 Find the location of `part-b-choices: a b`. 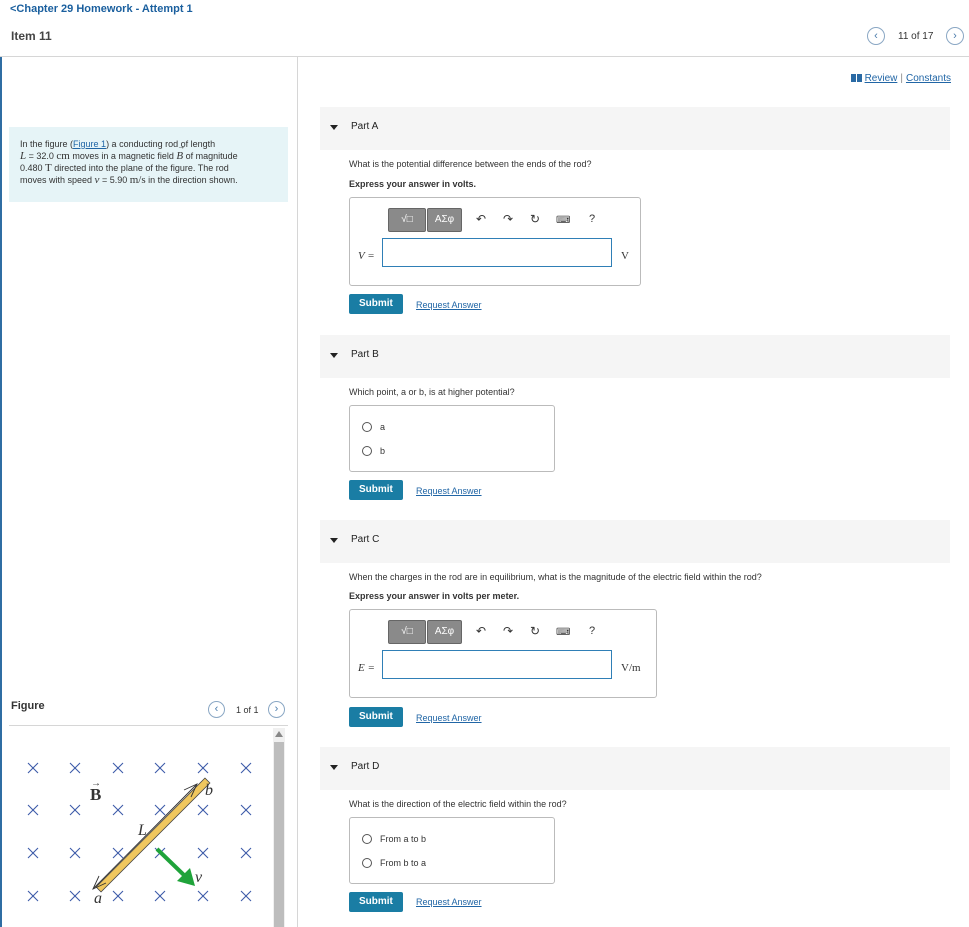

part-b-choices: a b is located at coordinates (452, 438).